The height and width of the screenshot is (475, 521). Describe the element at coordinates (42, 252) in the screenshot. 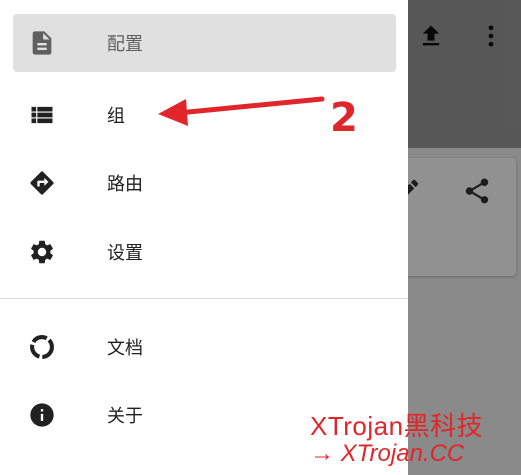

I see `gear-icon` at that location.